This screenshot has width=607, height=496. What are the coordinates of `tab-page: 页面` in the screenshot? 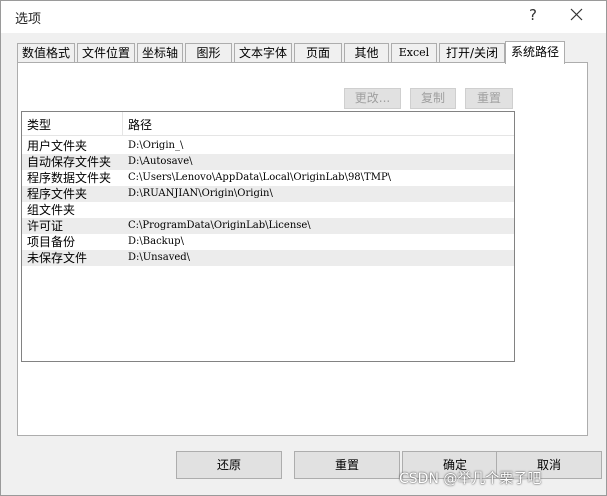 It's located at (318, 52).